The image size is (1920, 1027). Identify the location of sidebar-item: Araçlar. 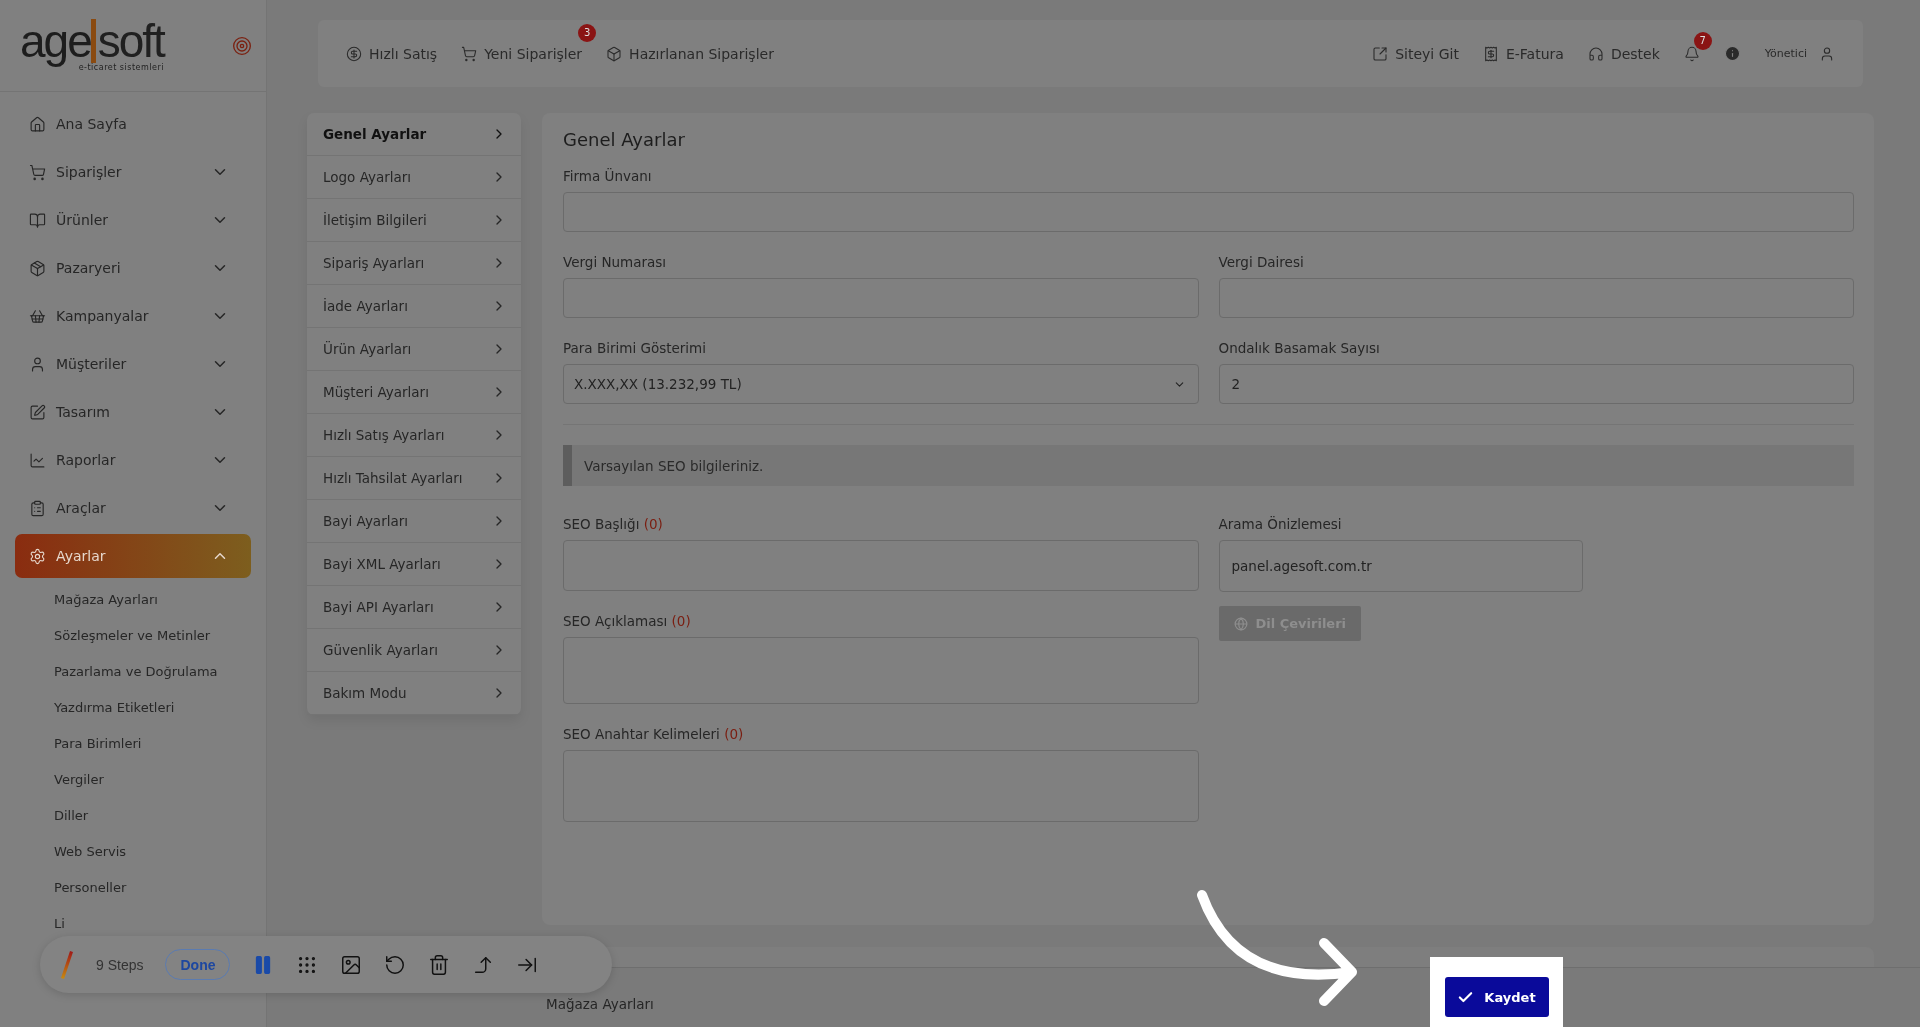
(133, 508).